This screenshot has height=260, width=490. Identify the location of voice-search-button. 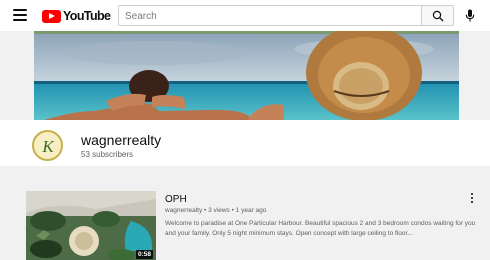
(470, 15).